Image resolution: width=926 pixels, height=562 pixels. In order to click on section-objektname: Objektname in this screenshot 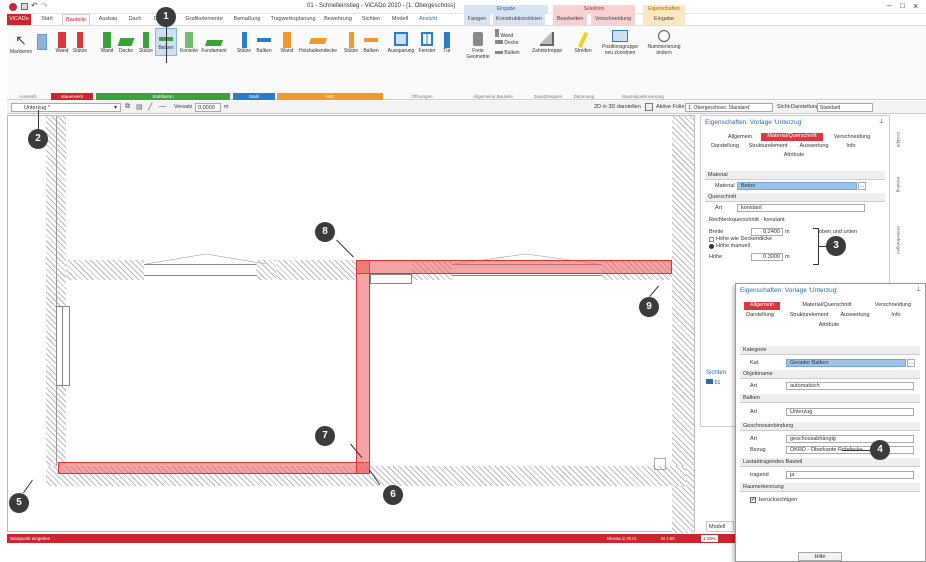, I will do `click(830, 374)`.